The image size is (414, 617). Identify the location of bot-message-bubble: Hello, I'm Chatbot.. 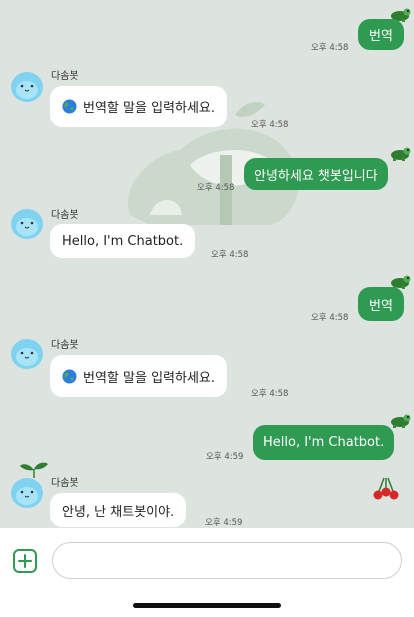
(123, 241).